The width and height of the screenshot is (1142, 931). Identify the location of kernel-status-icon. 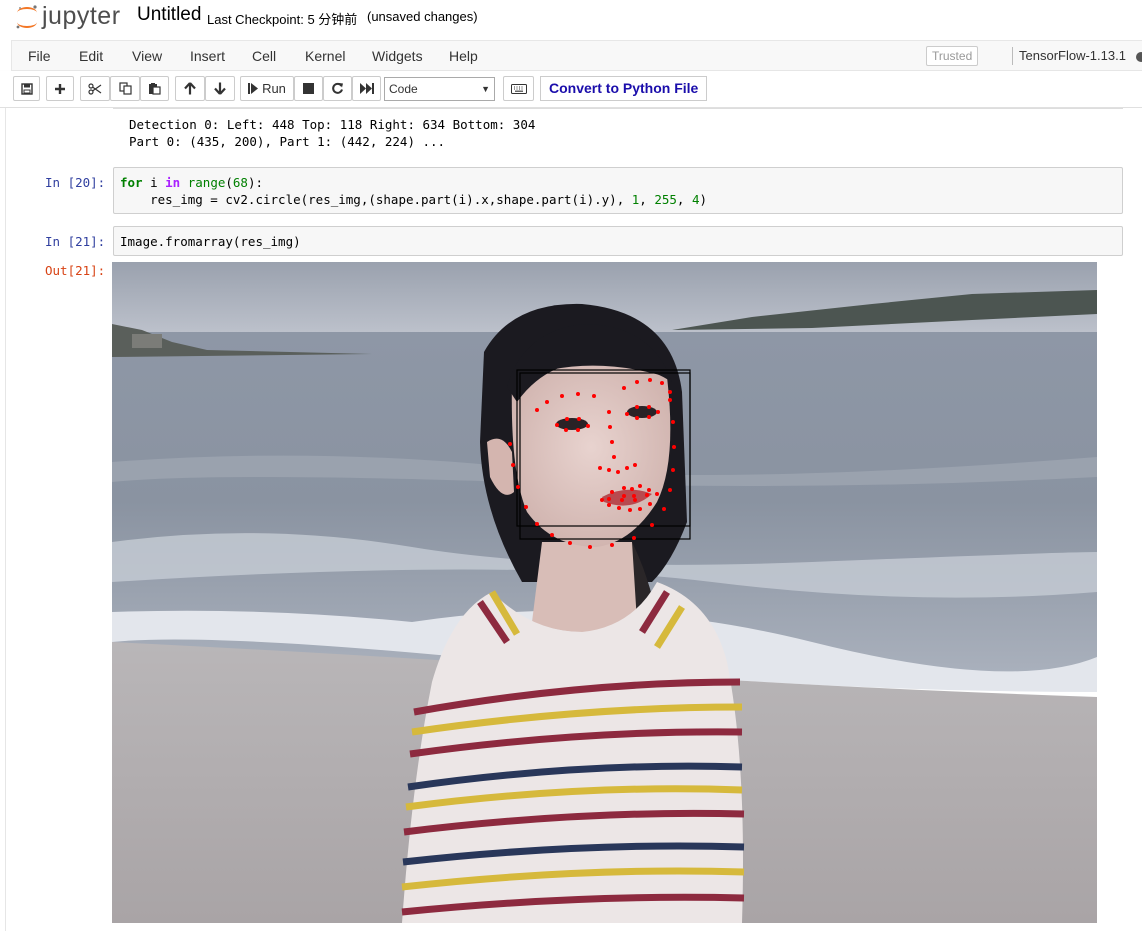
(1139, 57).